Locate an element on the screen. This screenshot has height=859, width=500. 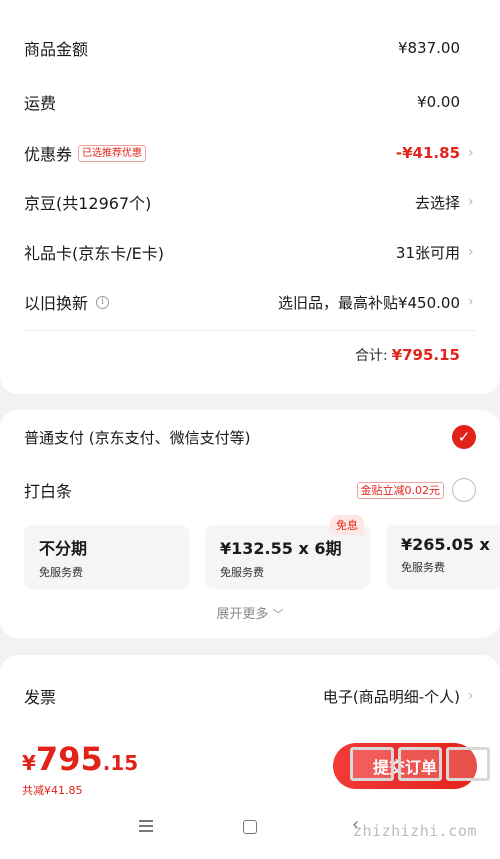
installment-plan-3: ¥265.05 x 免服务费 is located at coordinates (443, 557).